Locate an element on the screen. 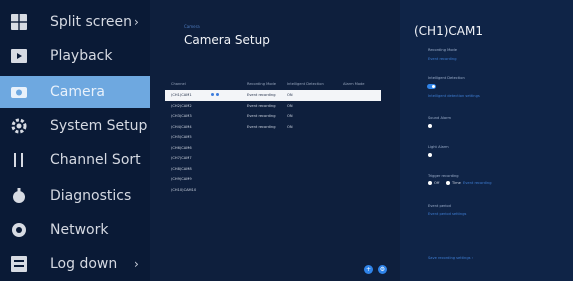 The image size is (573, 281). table-row: (CH3)CAM3 Event recording ON is located at coordinates (273, 116).